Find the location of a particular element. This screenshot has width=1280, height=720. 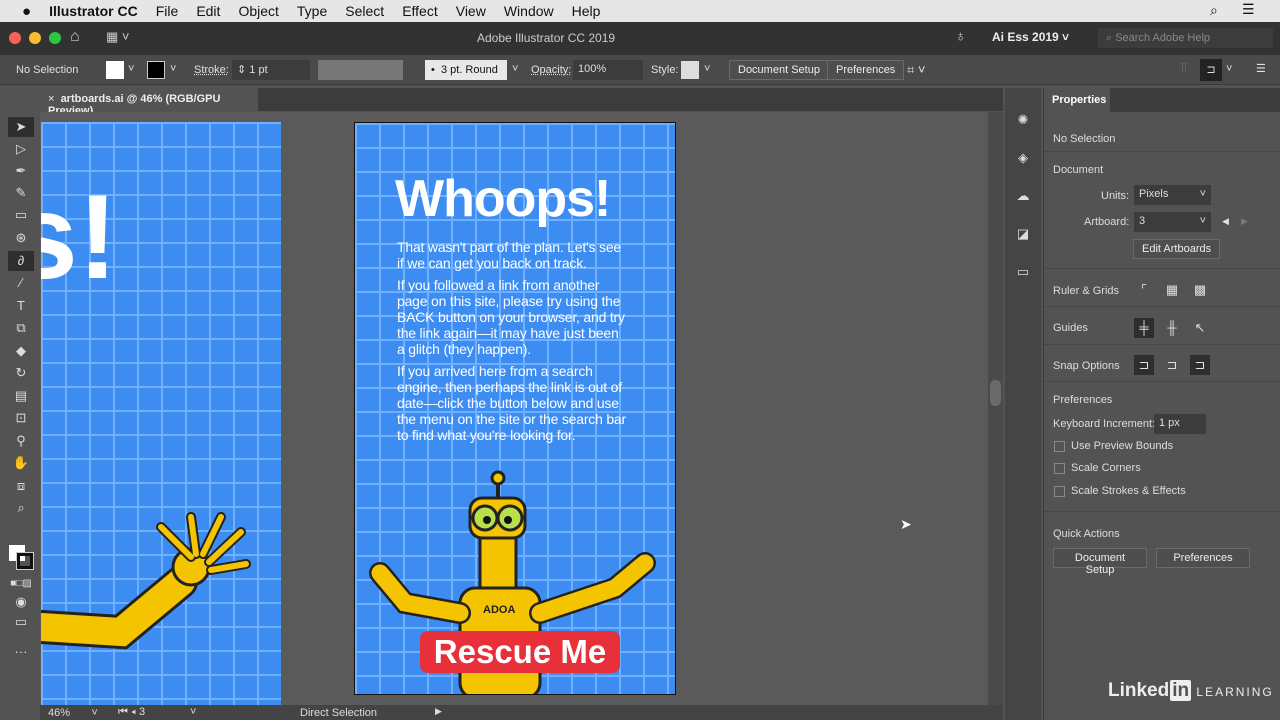

menu-app: Illustrator CC is located at coordinates (93, 11).